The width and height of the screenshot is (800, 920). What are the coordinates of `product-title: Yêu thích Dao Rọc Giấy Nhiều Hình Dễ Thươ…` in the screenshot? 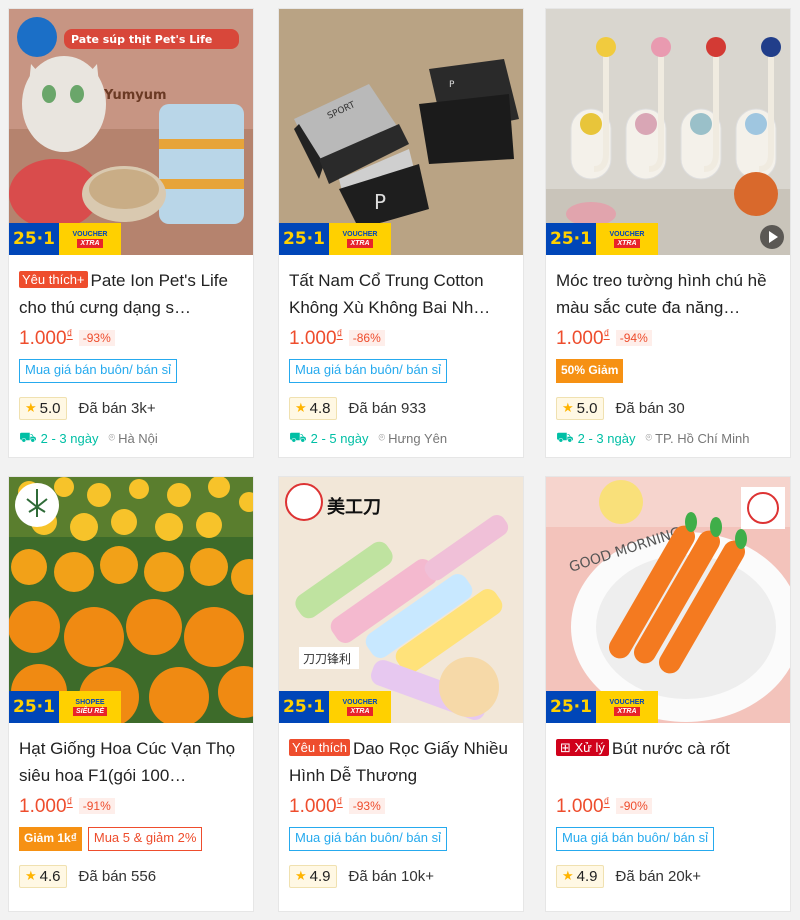 It's located at (401, 762).